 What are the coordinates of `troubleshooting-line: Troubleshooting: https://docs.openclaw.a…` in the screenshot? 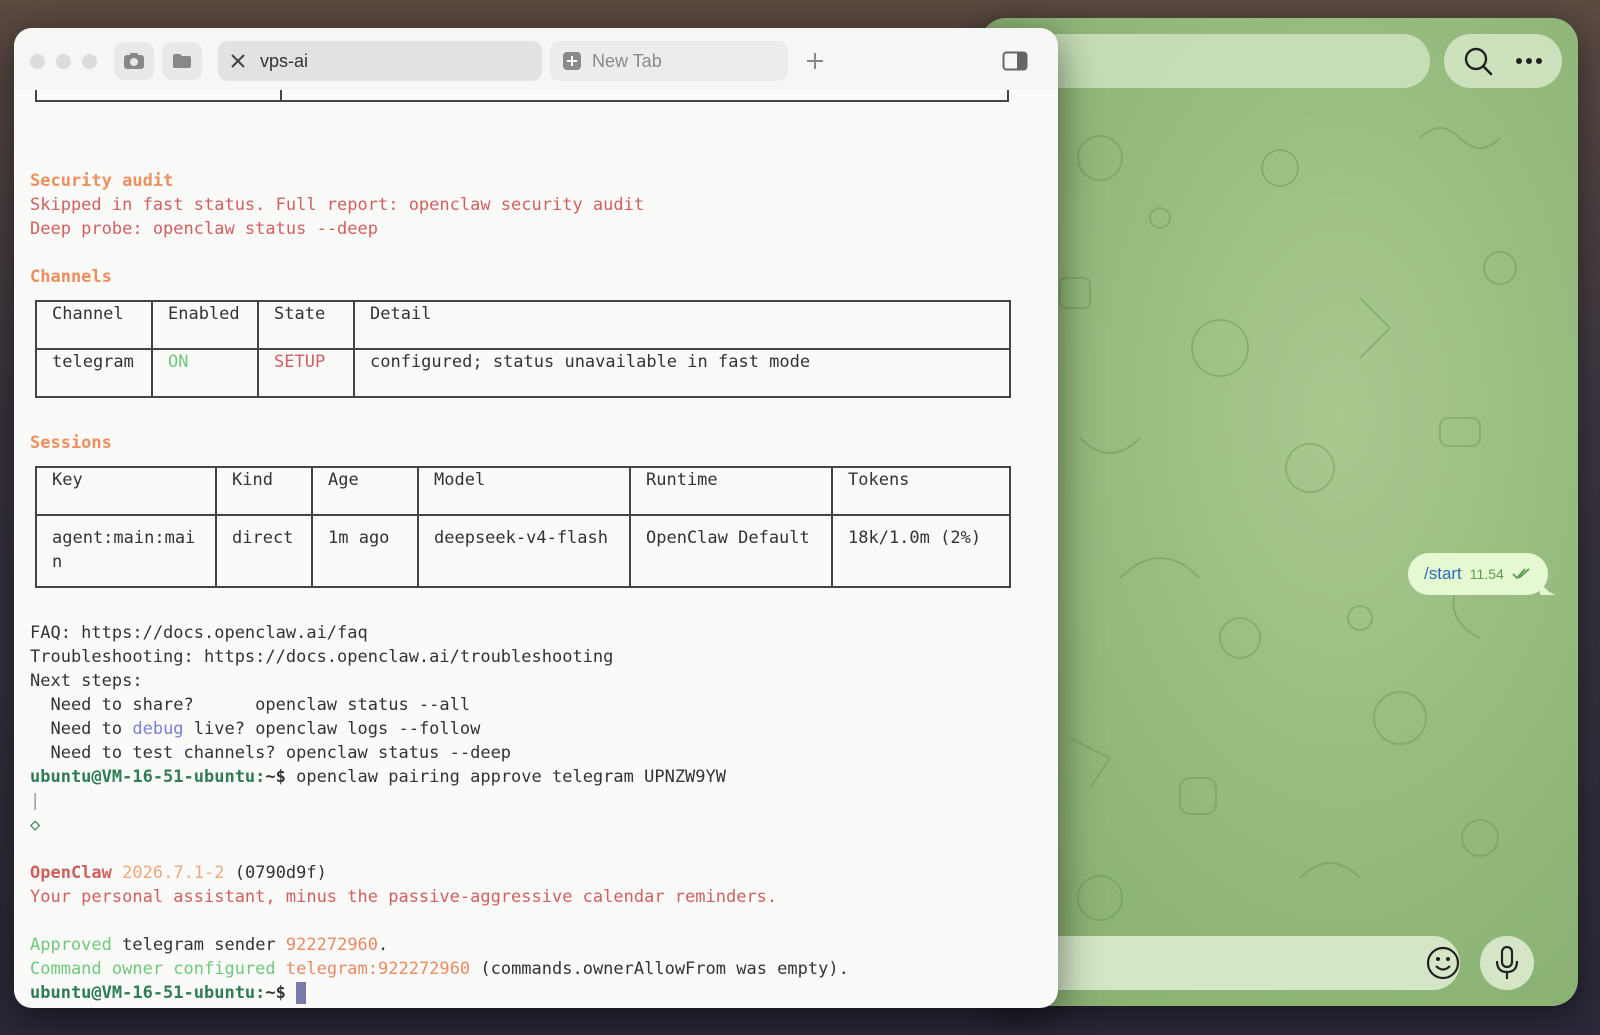 It's located at (322, 657).